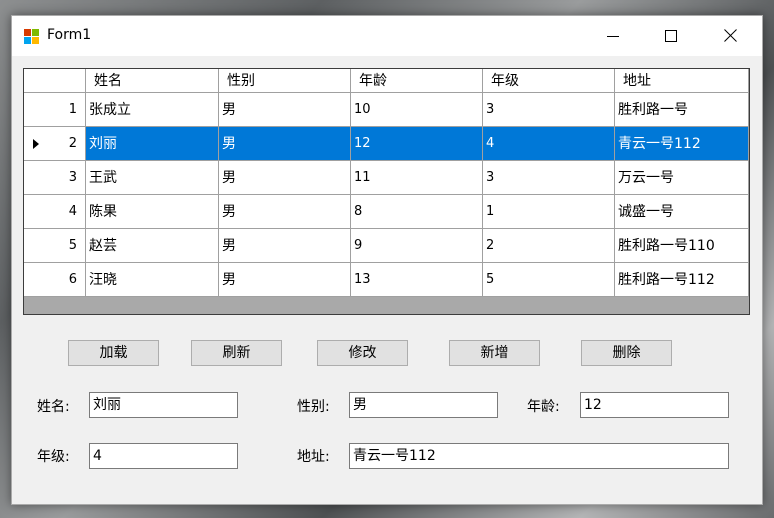 This screenshot has height=518, width=774. Describe the element at coordinates (55, 81) in the screenshot. I see `grid-corner-header` at that location.